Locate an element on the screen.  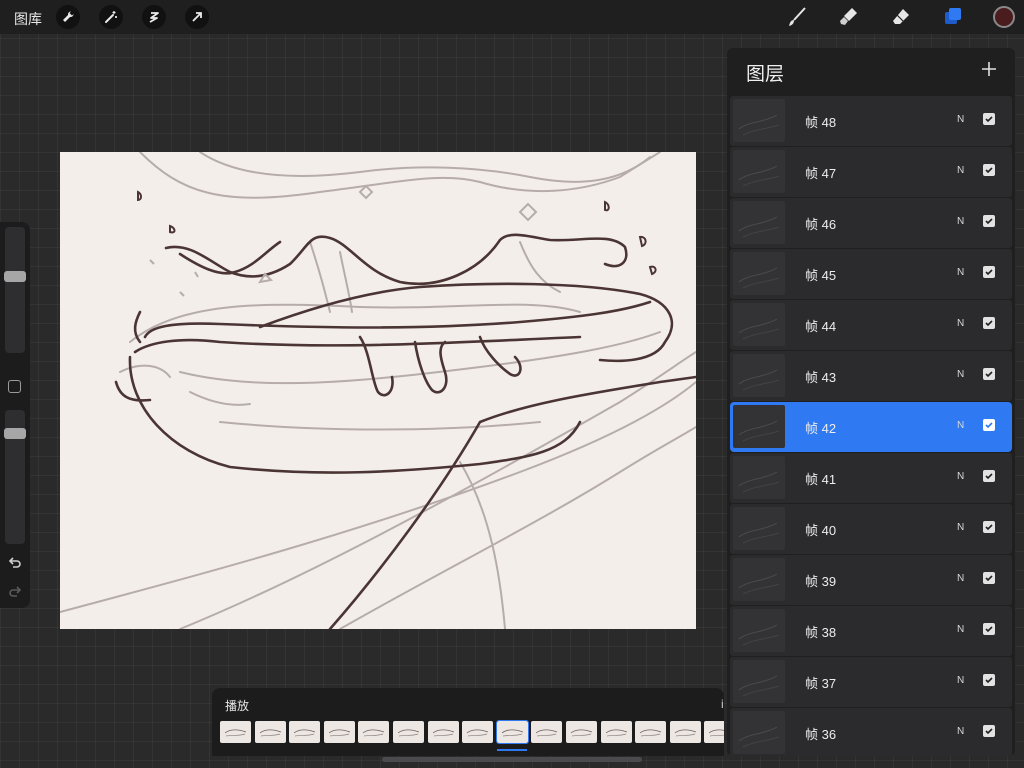
layer-row: 帧 45 N is located at coordinates (871, 274).